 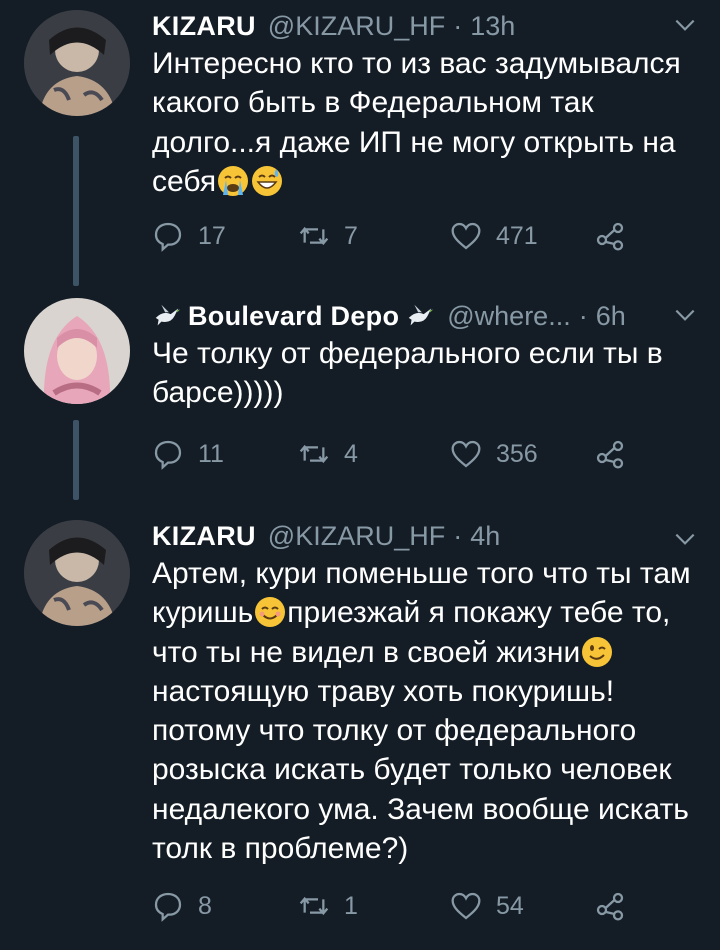 What do you see at coordinates (77, 351) in the screenshot?
I see `avatar-boulevard-depo` at bounding box center [77, 351].